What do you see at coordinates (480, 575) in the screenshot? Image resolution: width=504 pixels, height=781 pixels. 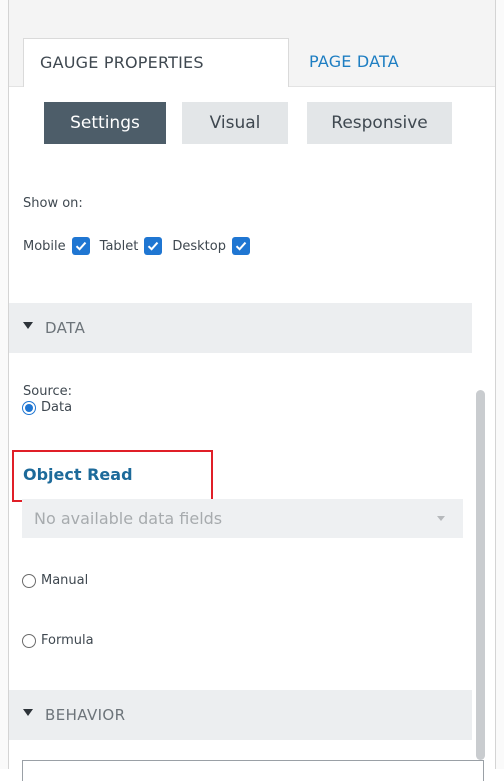 I see `scrollbar` at bounding box center [480, 575].